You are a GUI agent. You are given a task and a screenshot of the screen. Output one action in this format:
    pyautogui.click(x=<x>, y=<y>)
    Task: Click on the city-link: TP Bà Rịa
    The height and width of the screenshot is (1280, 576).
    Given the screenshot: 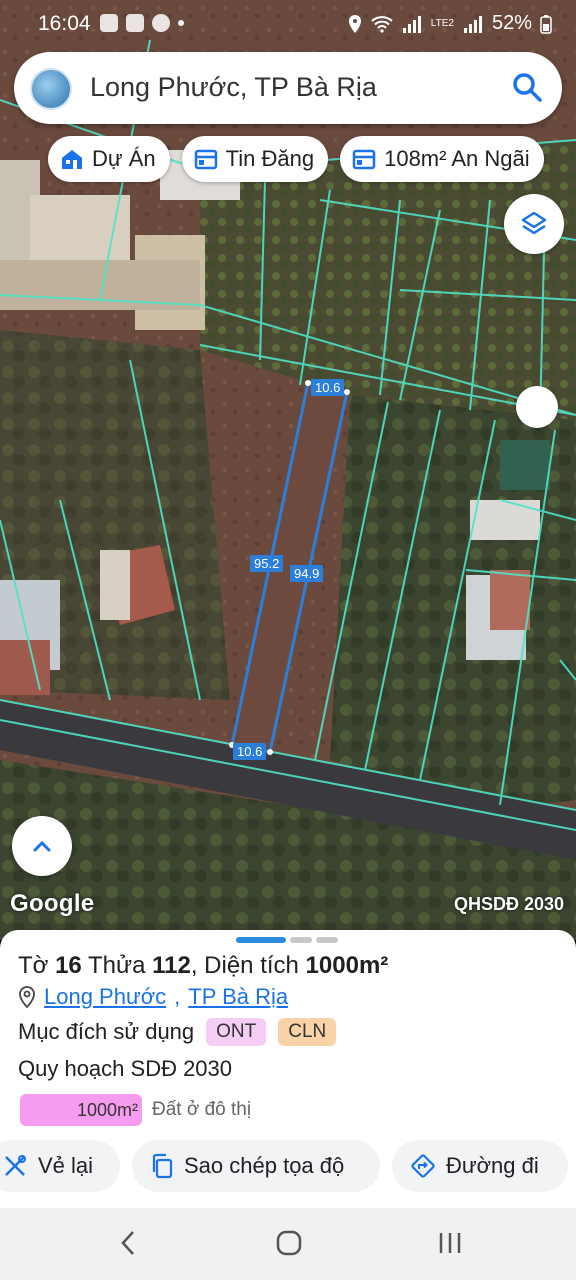 What is the action you would take?
    pyautogui.click(x=238, y=997)
    